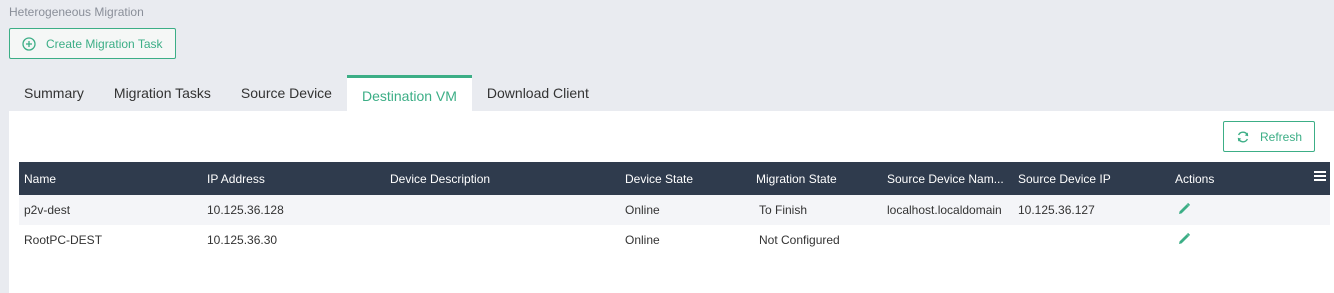 This screenshot has width=1334, height=293. What do you see at coordinates (1281, 136) in the screenshot?
I see `refresh-label: Refresh` at bounding box center [1281, 136].